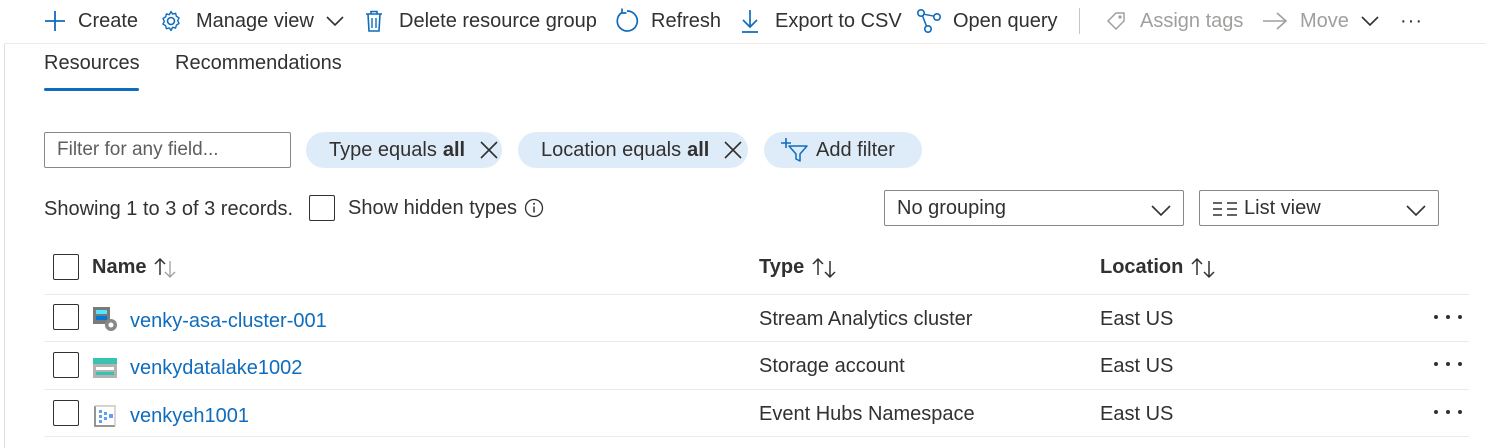  I want to click on download-icon, so click(750, 21).